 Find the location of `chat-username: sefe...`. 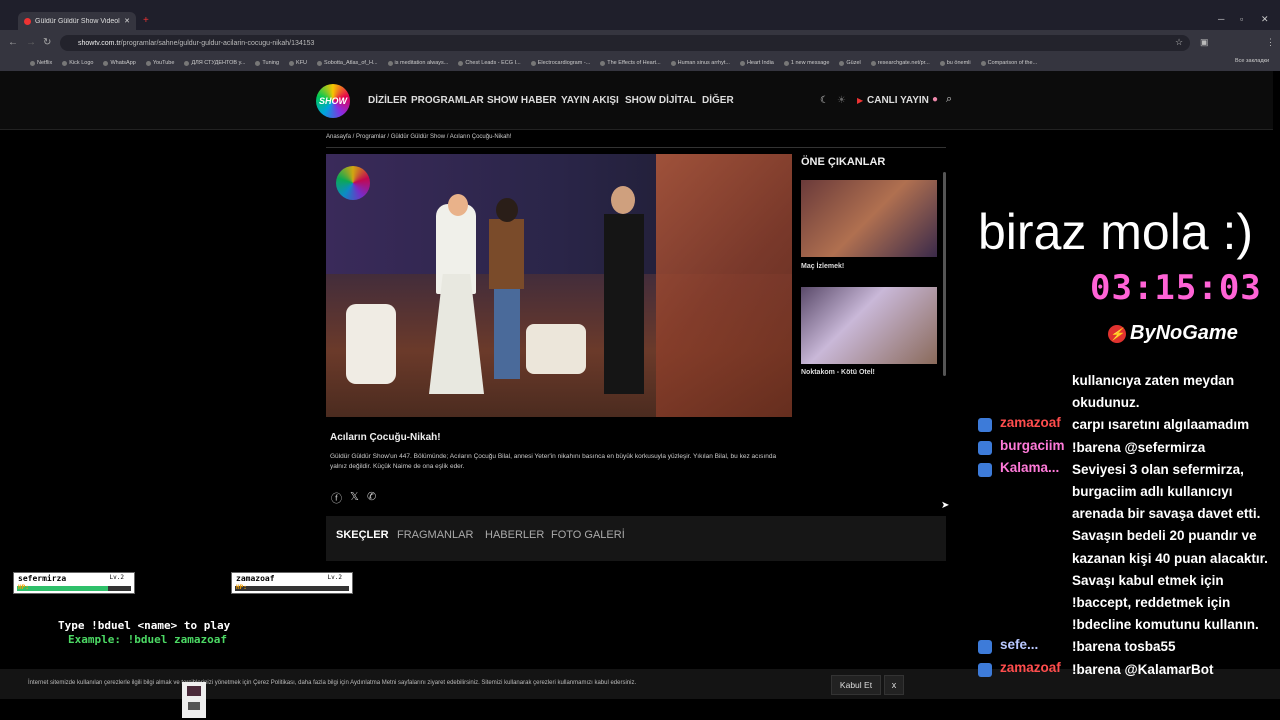

chat-username: sefe... is located at coordinates (1019, 644).